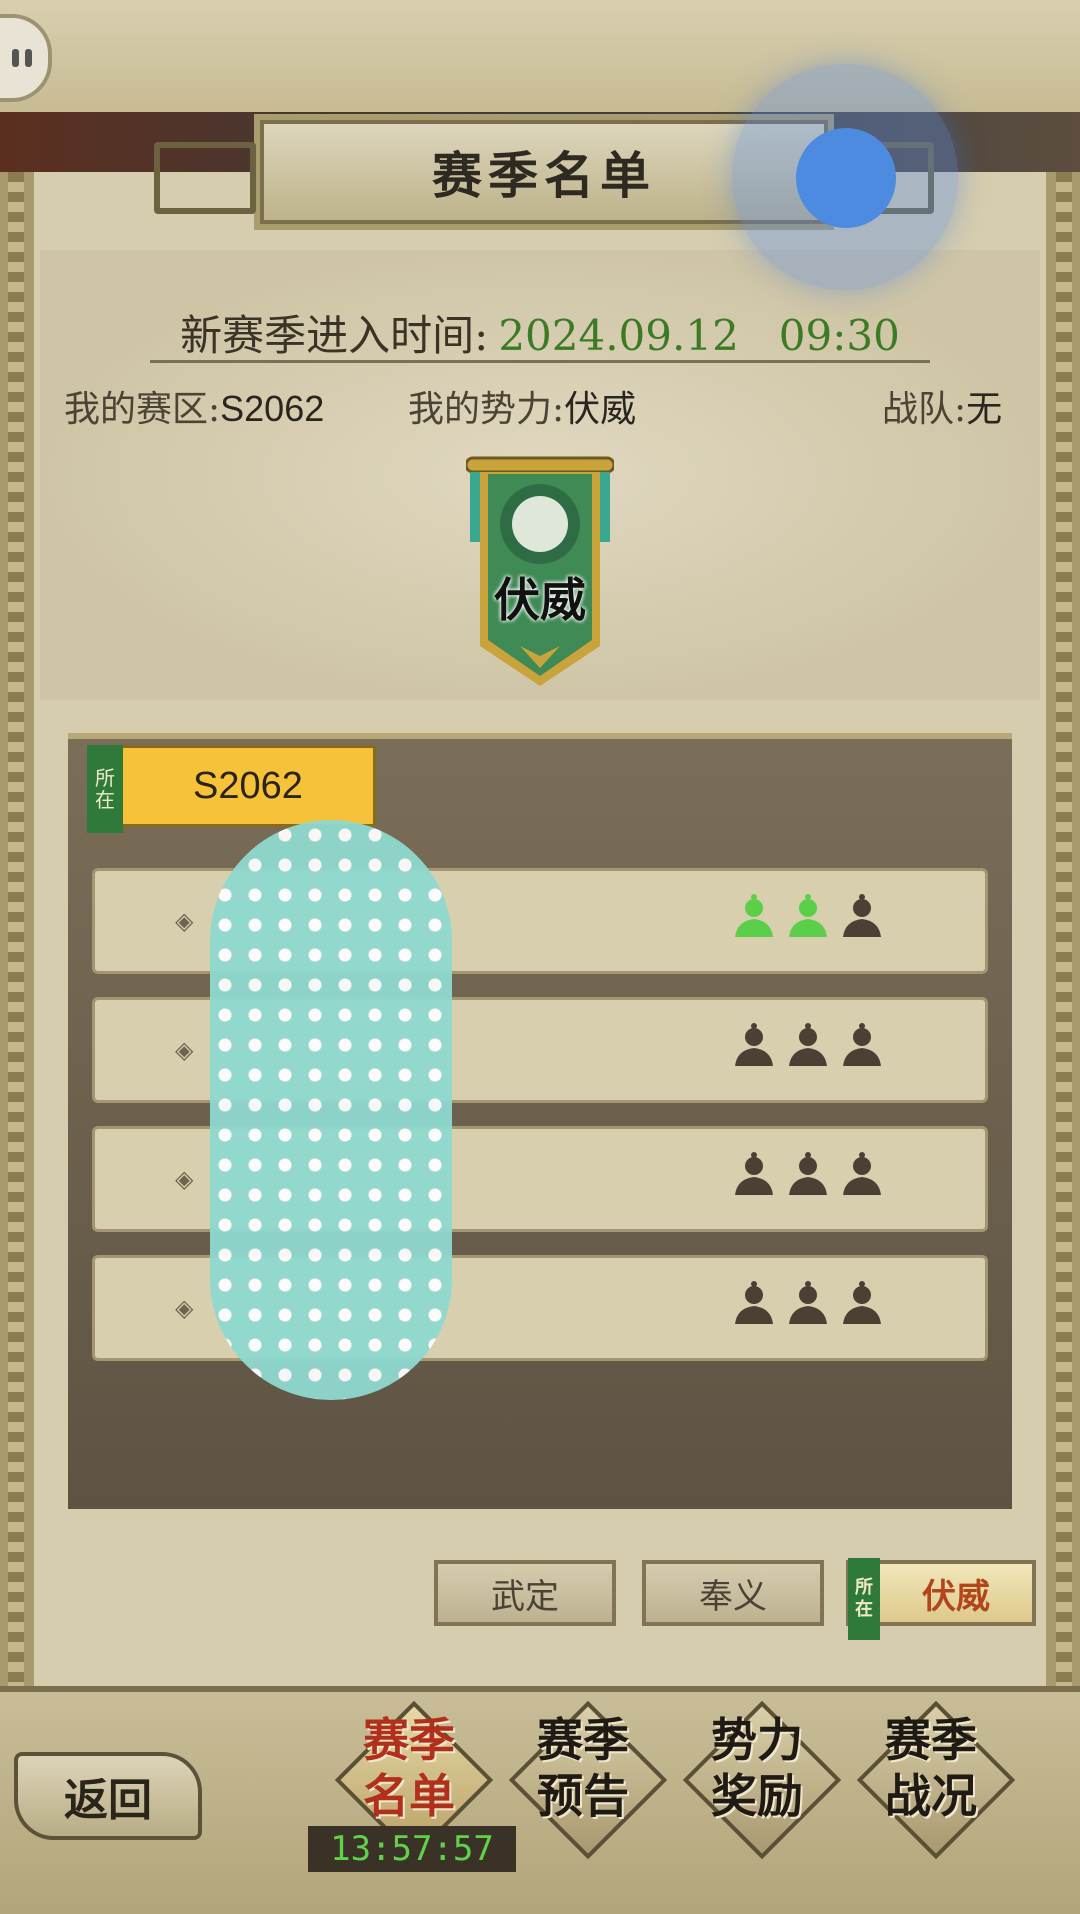 This screenshot has height=1914, width=1080. Describe the element at coordinates (540, 570) in the screenshot. I see `faction-banner: 伏威` at that location.